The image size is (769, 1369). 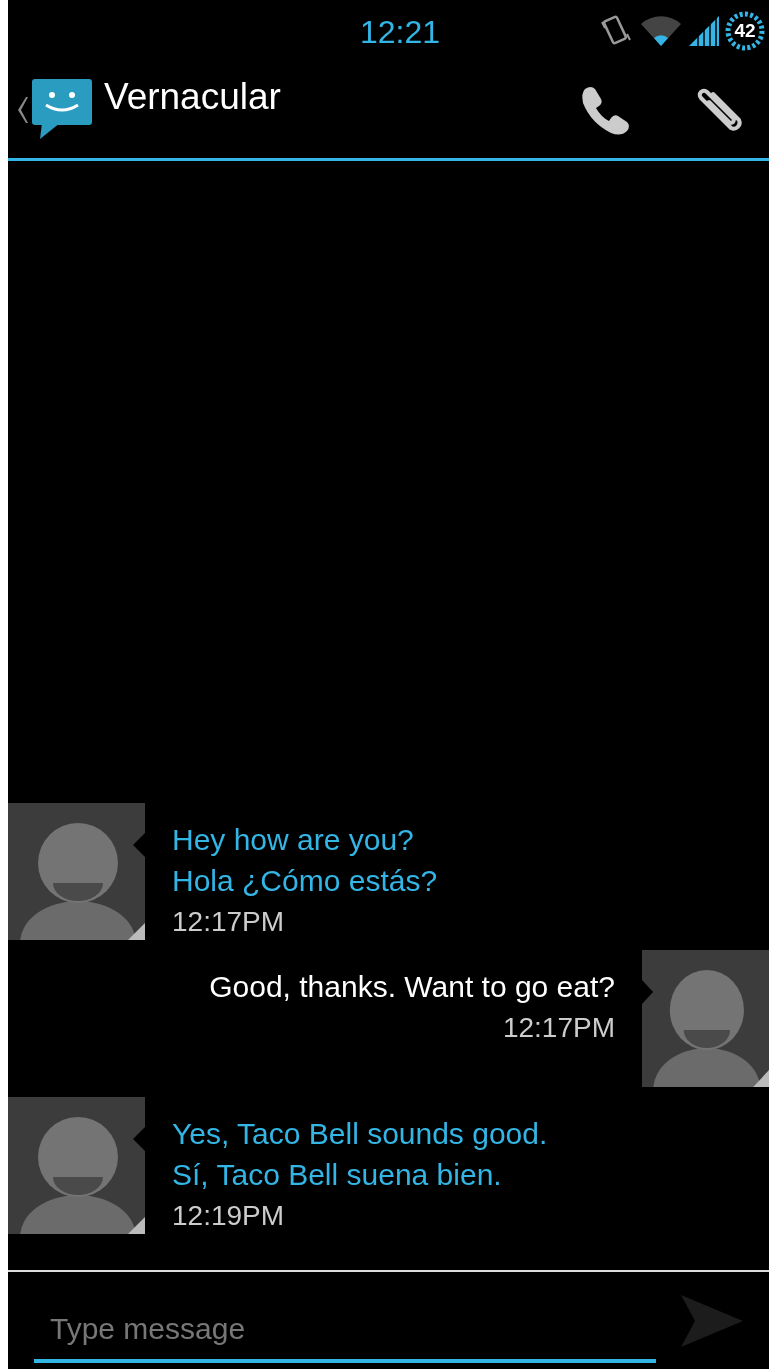 What do you see at coordinates (616, 31) in the screenshot?
I see `vibrate-icon` at bounding box center [616, 31].